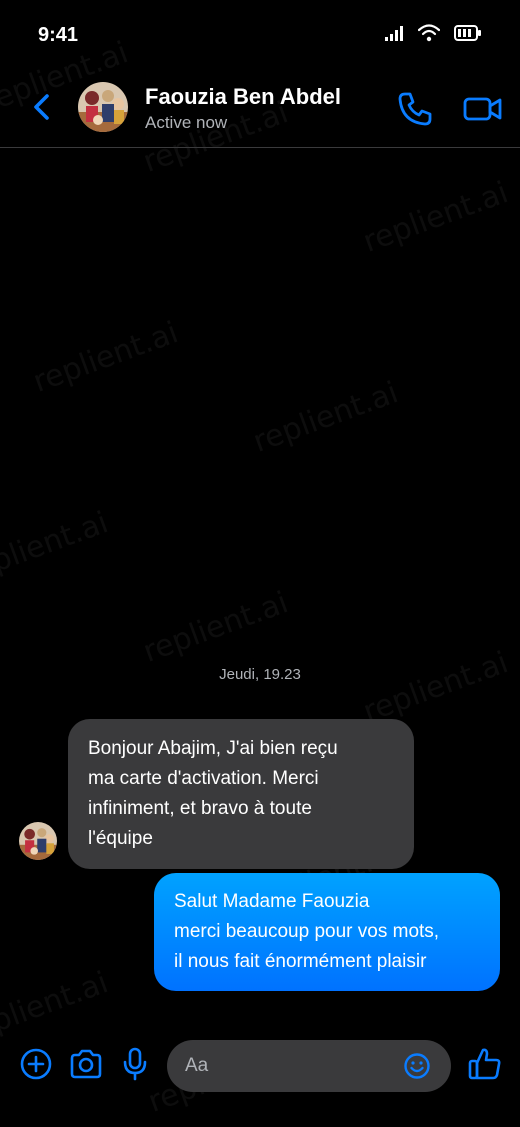 Image resolution: width=520 pixels, height=1127 pixels. Describe the element at coordinates (260, 674) in the screenshot. I see `date-separator: Jeudi, 19.23` at that location.